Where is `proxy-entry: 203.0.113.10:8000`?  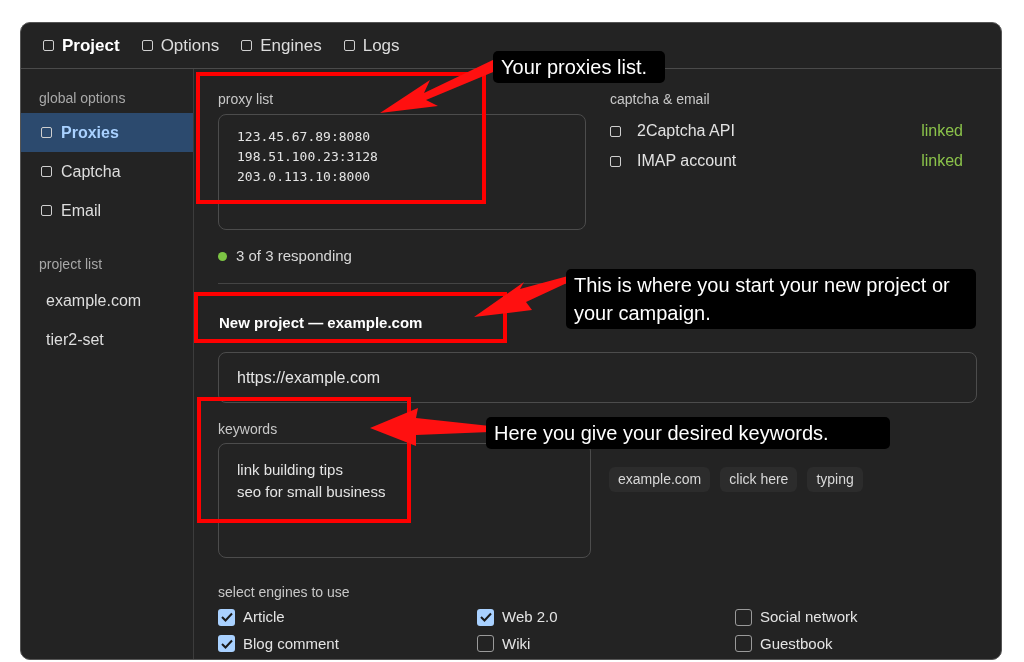
proxy-entry: 203.0.113.10:8000 is located at coordinates (304, 177).